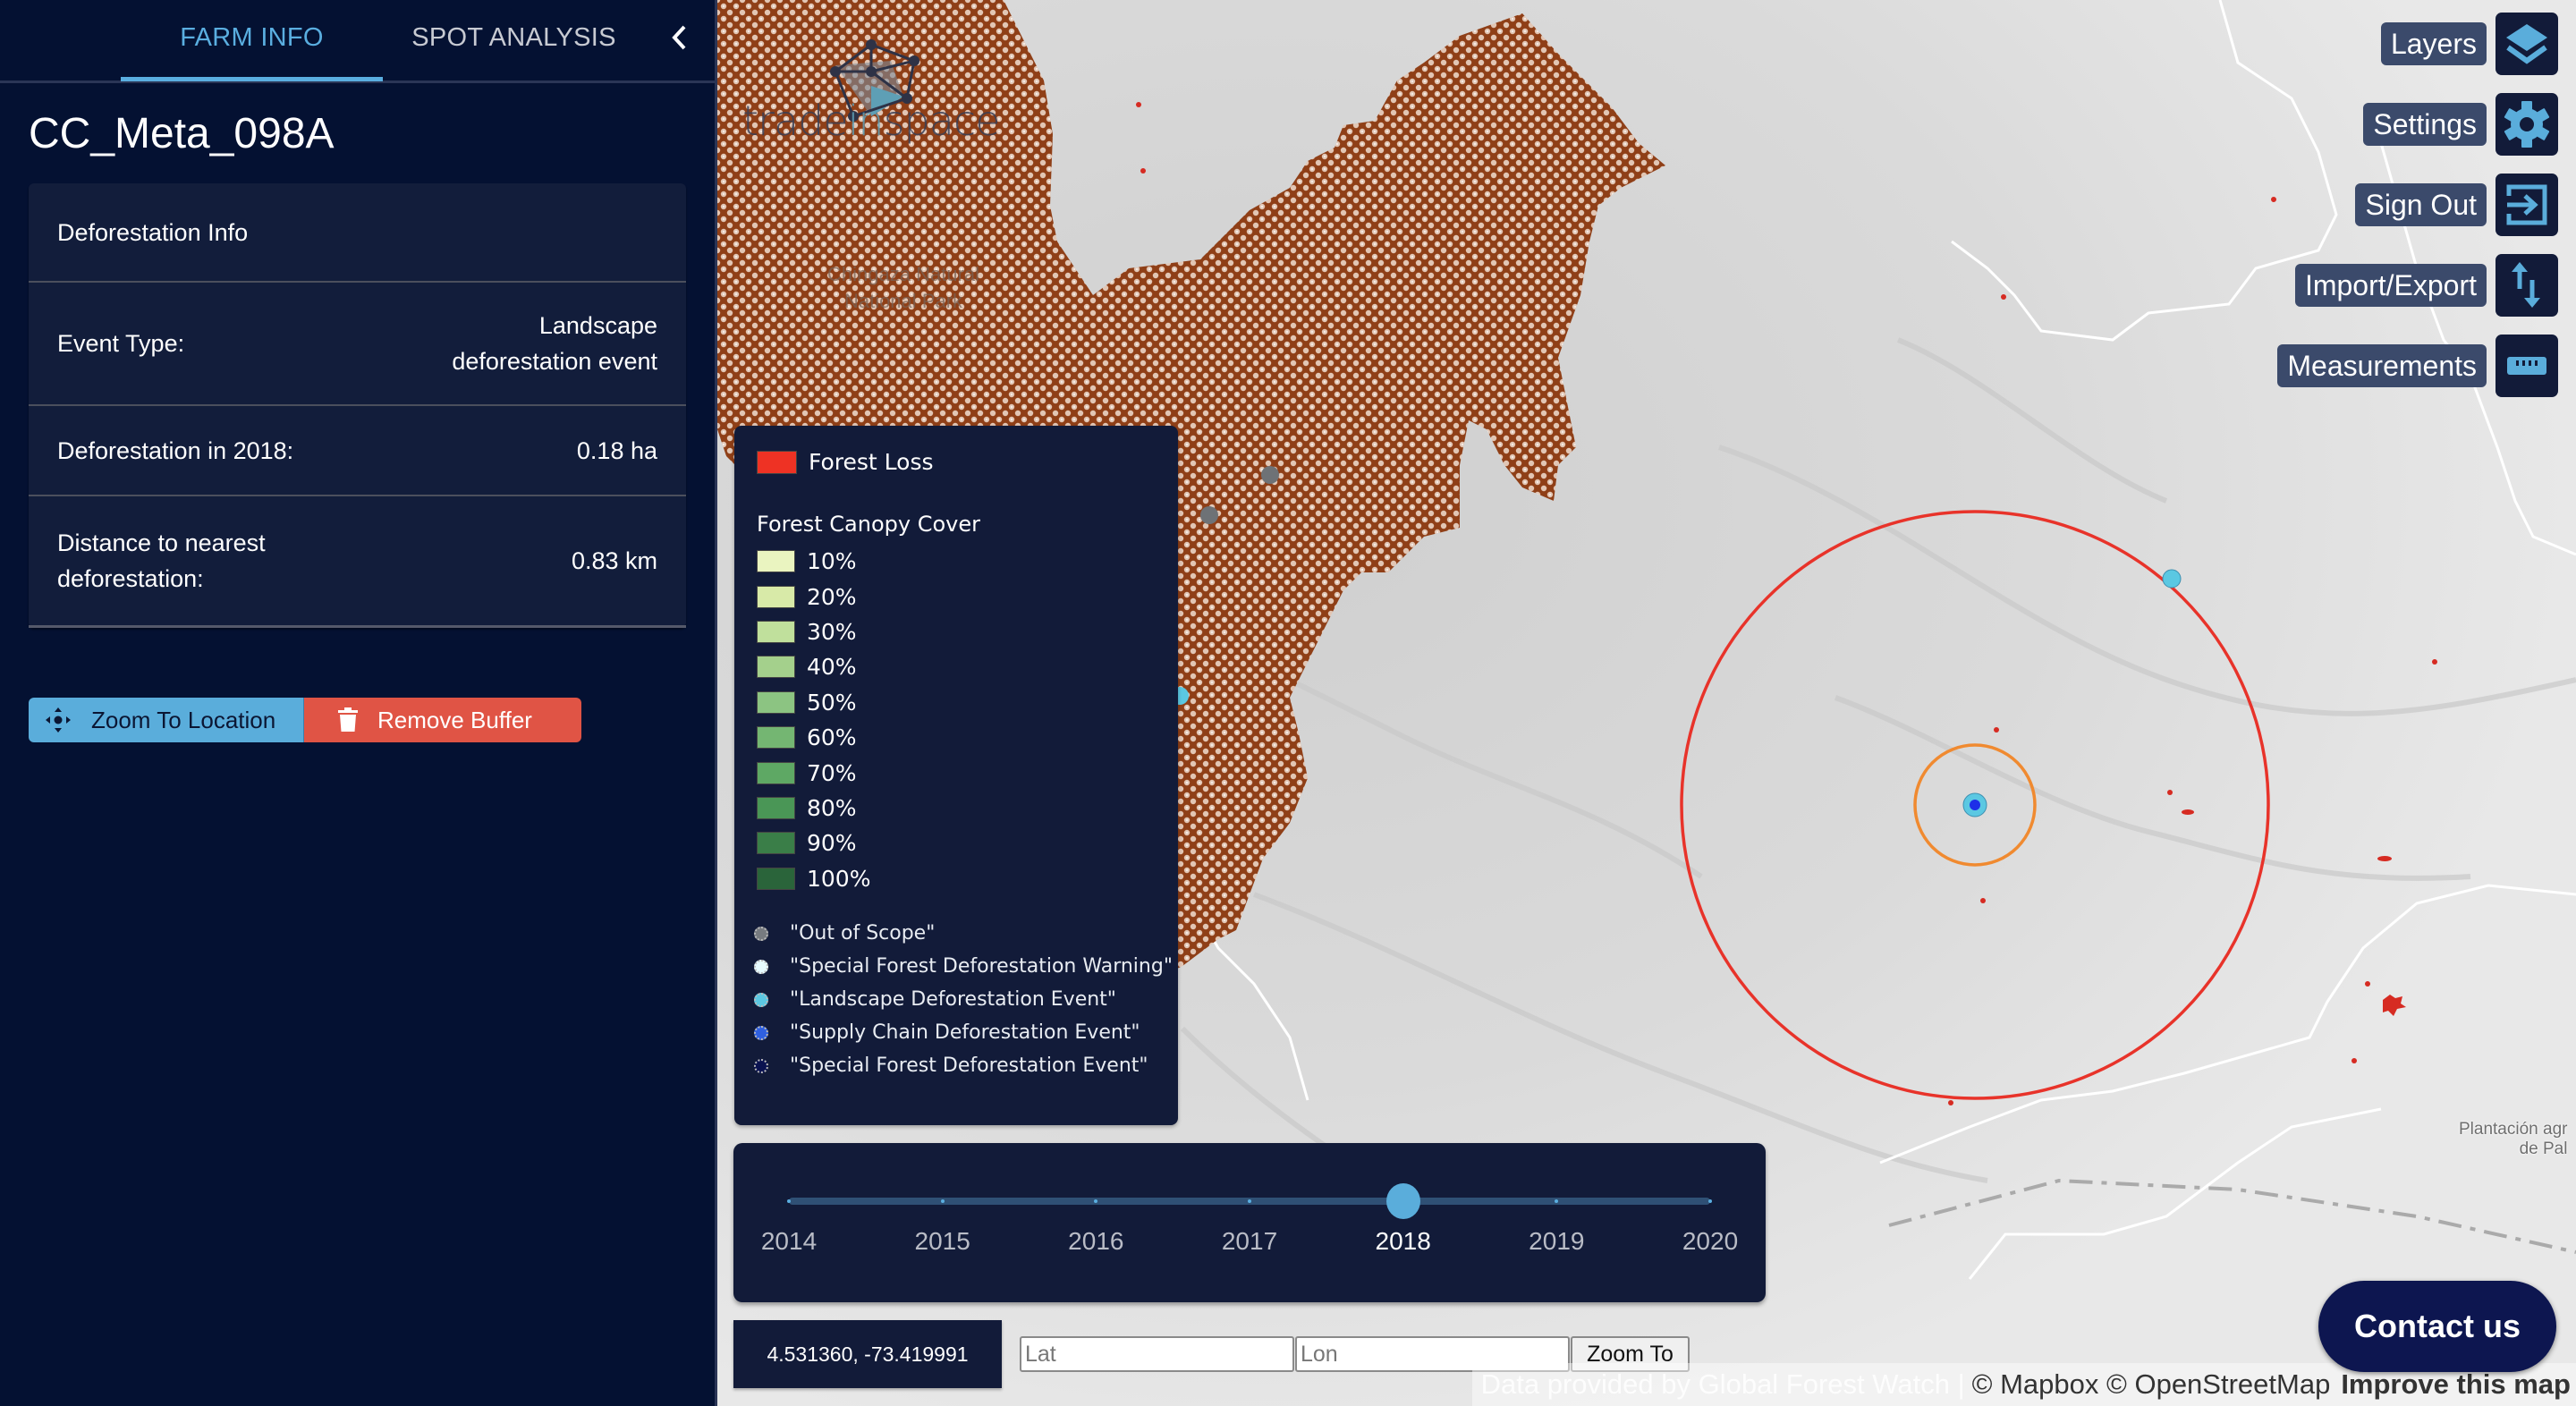 The height and width of the screenshot is (1406, 2576). I want to click on timeline-slider-thumb, so click(1402, 1201).